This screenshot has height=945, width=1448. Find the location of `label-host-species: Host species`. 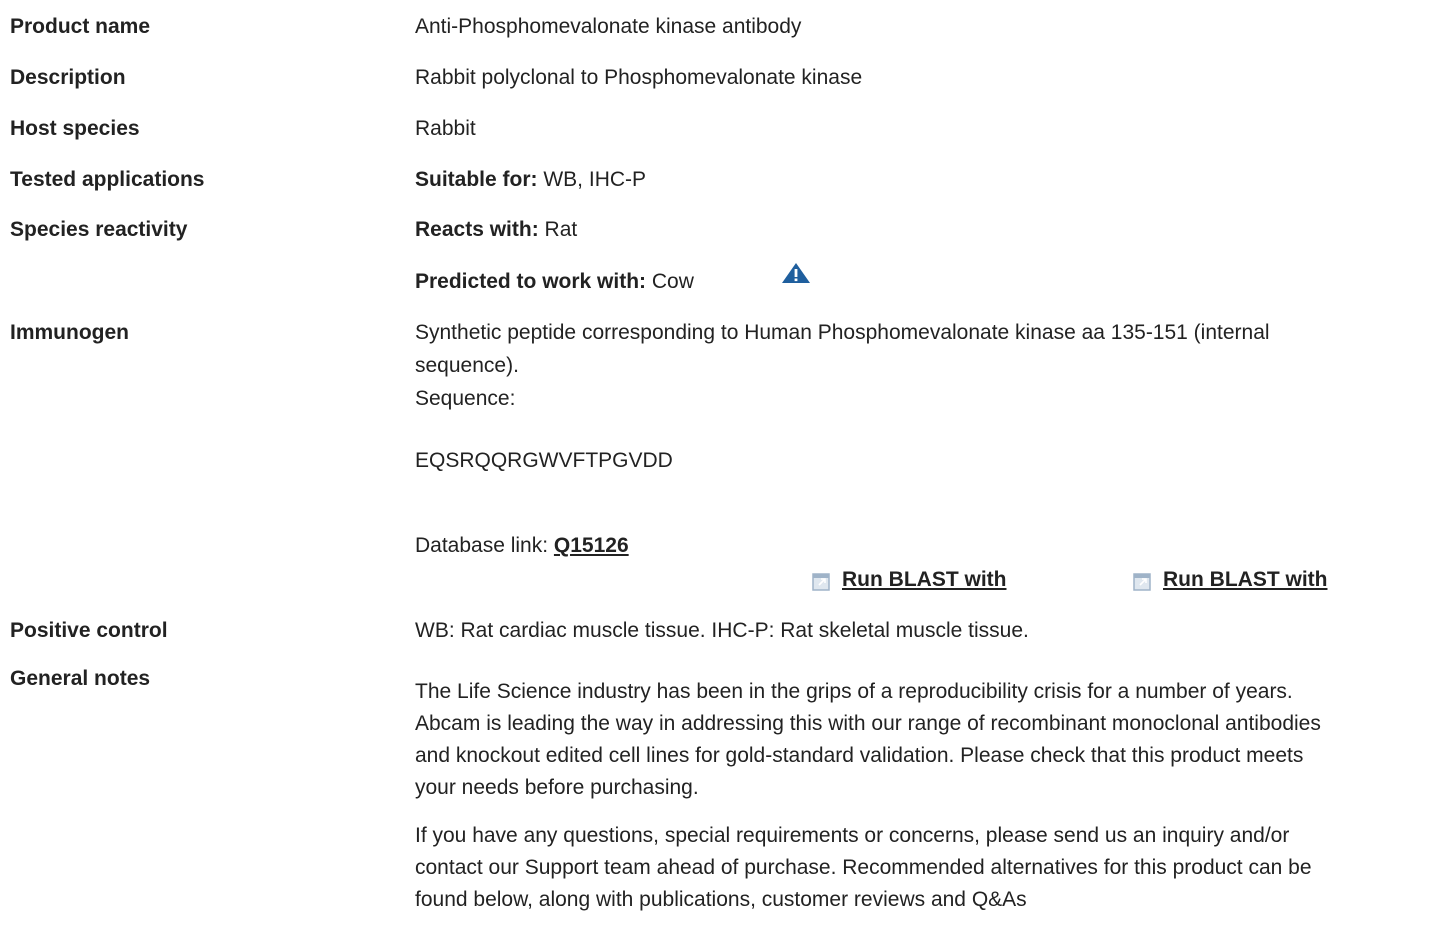

label-host-species: Host species is located at coordinates (75, 128).